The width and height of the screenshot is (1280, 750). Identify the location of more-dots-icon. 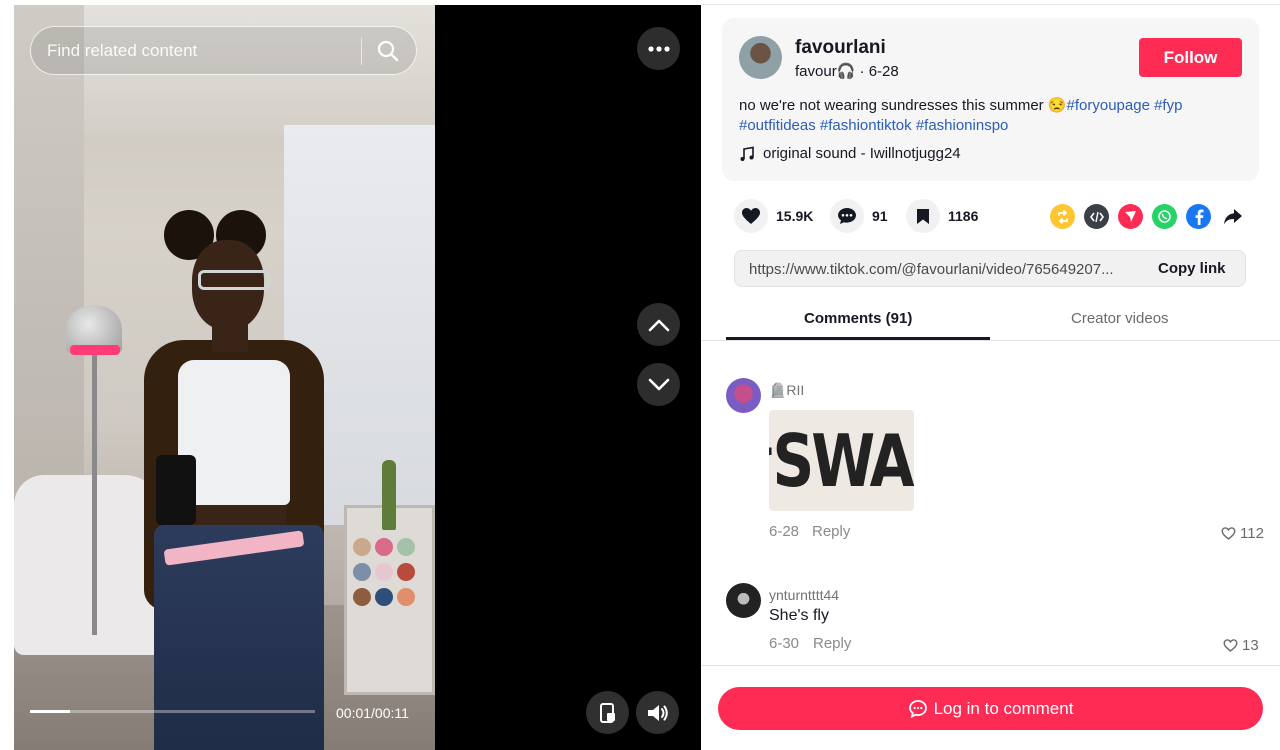
(658, 48).